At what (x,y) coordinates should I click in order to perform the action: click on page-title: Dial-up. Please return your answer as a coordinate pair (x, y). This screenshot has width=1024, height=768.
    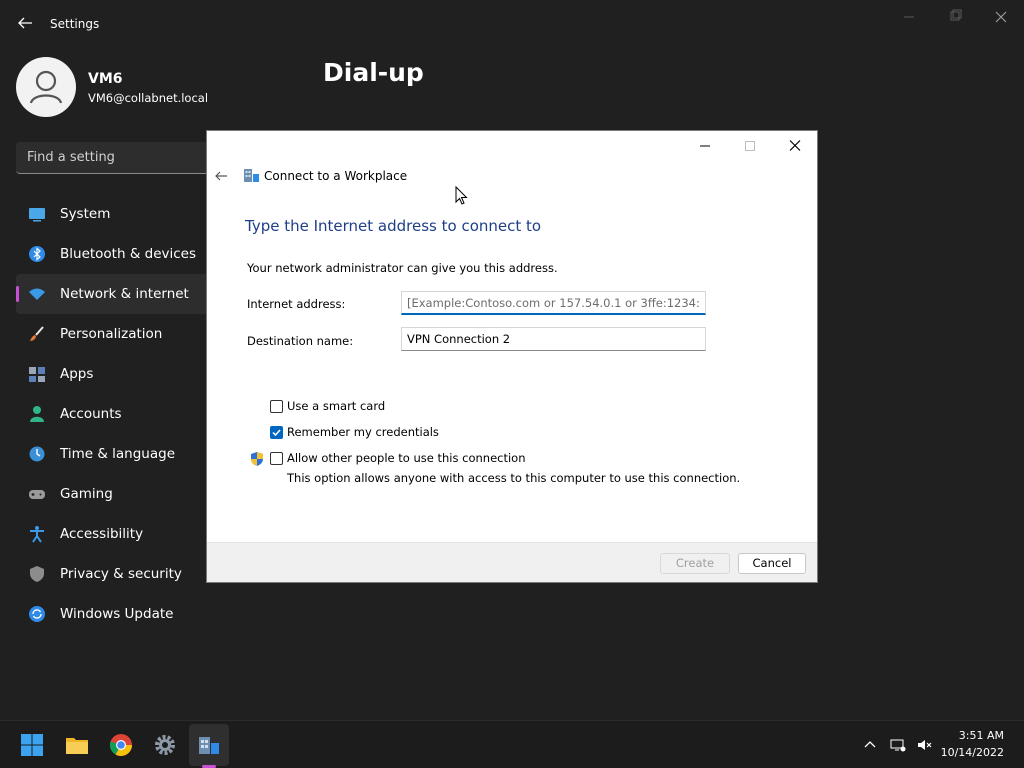
    Looking at the image, I should click on (373, 72).